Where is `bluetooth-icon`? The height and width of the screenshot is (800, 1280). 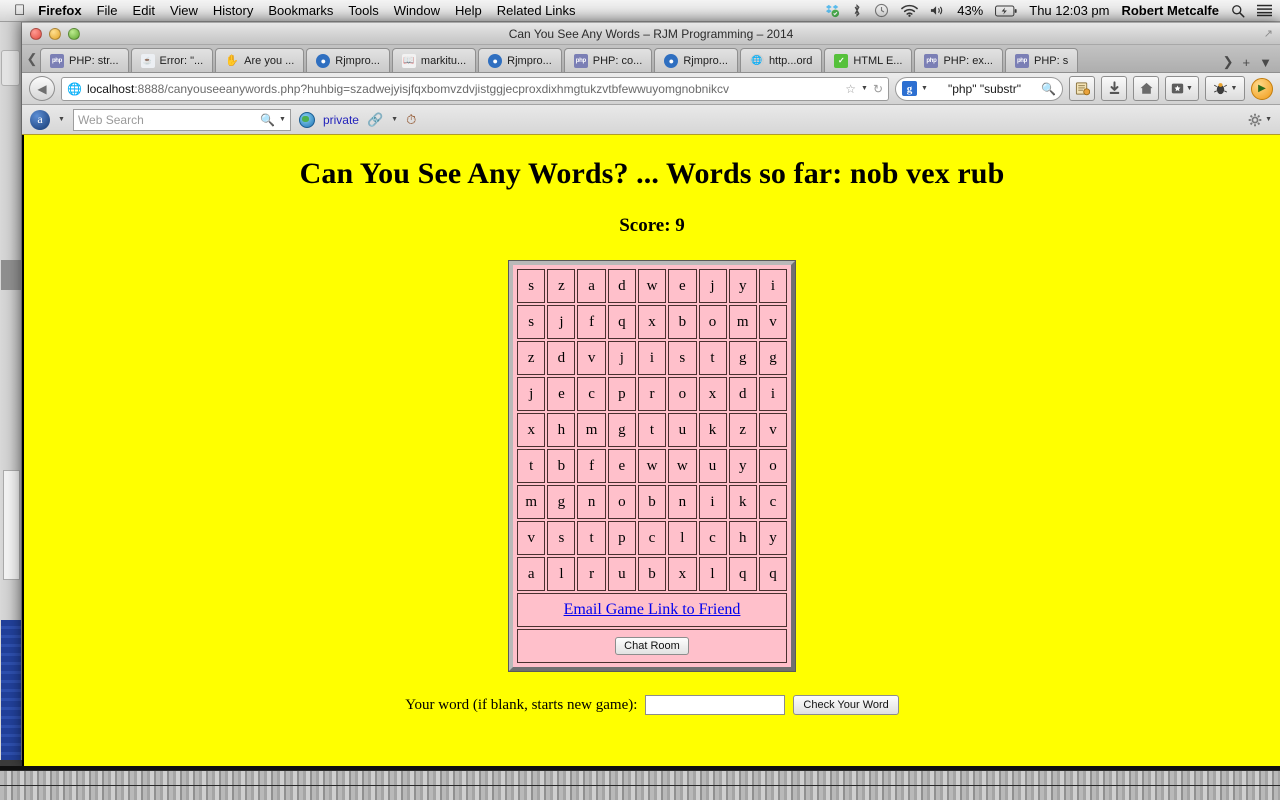 bluetooth-icon is located at coordinates (857, 10).